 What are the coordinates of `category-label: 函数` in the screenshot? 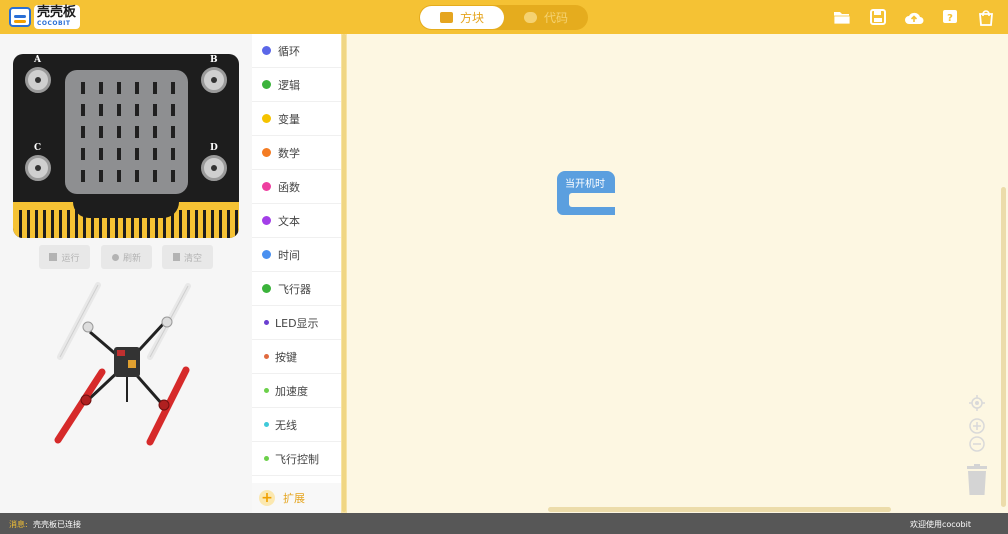 It's located at (289, 187).